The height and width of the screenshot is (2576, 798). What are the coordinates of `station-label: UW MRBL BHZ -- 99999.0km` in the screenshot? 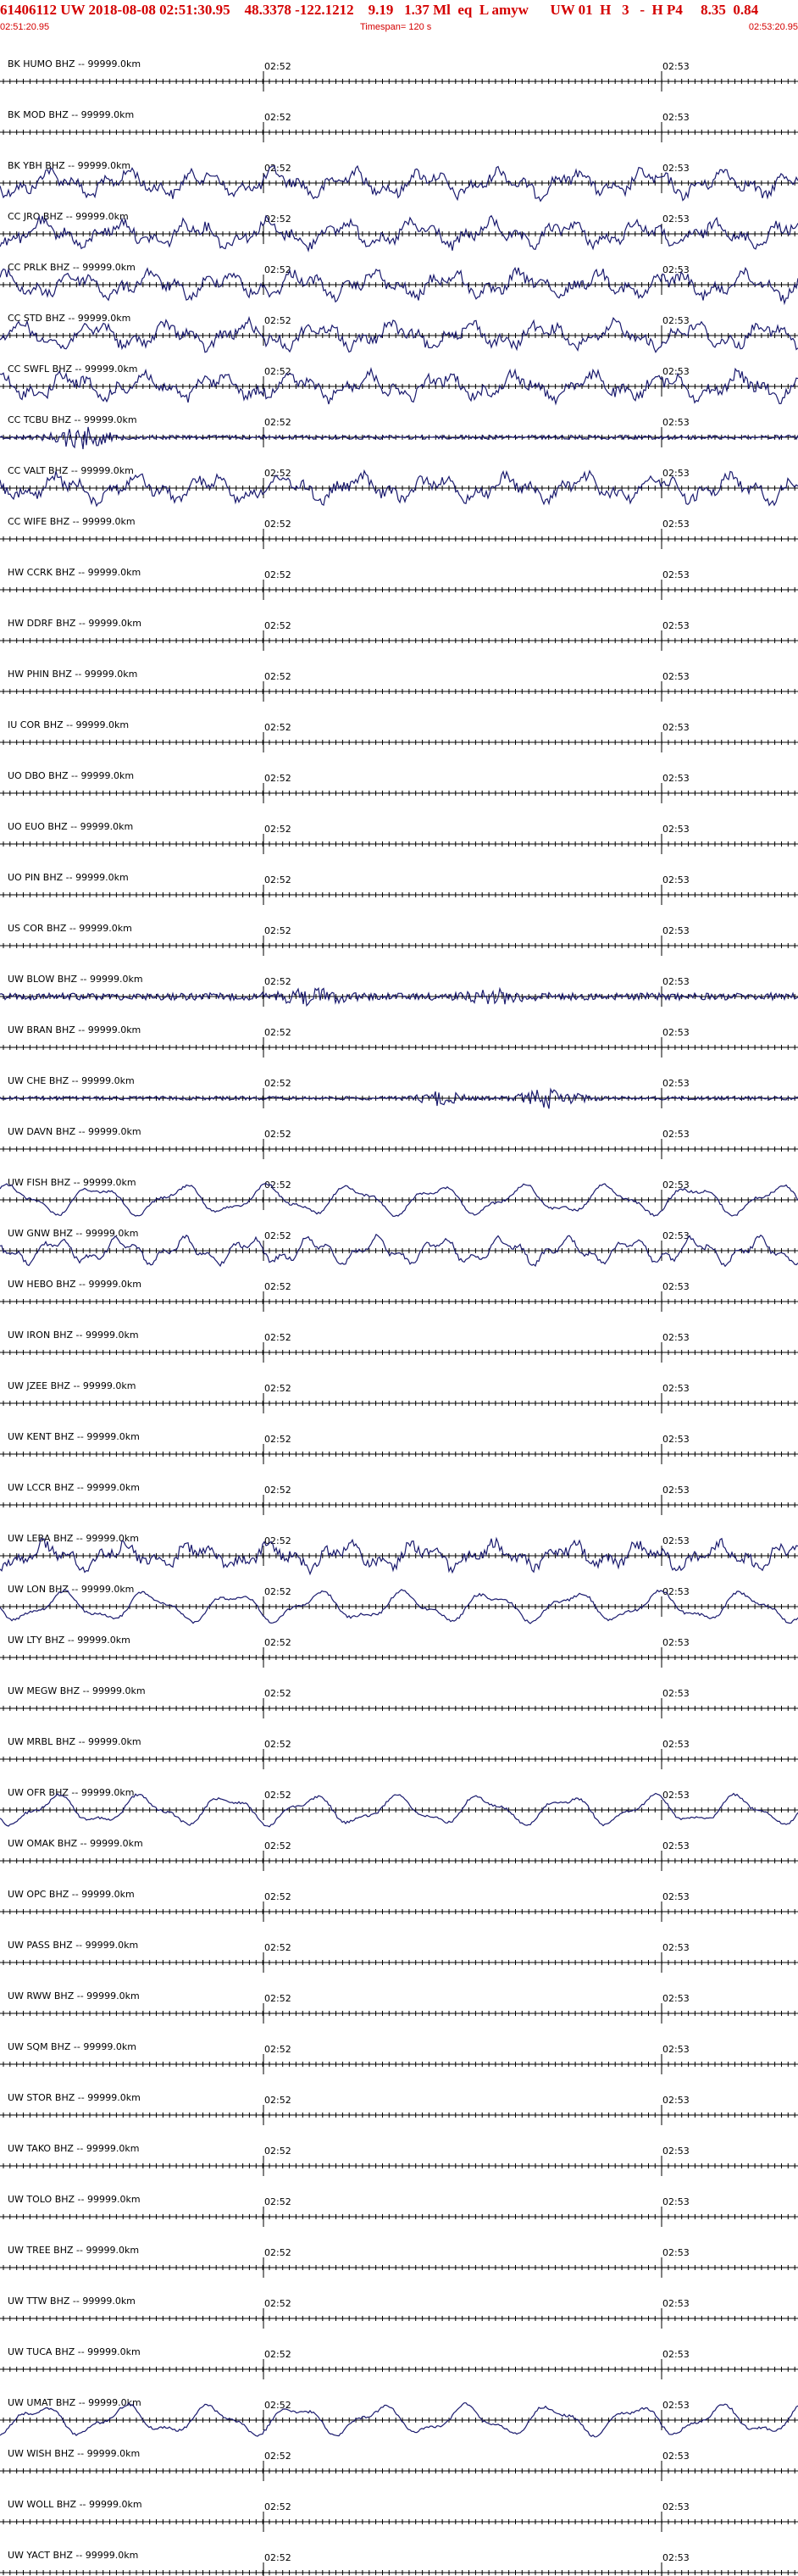 It's located at (74, 1741).